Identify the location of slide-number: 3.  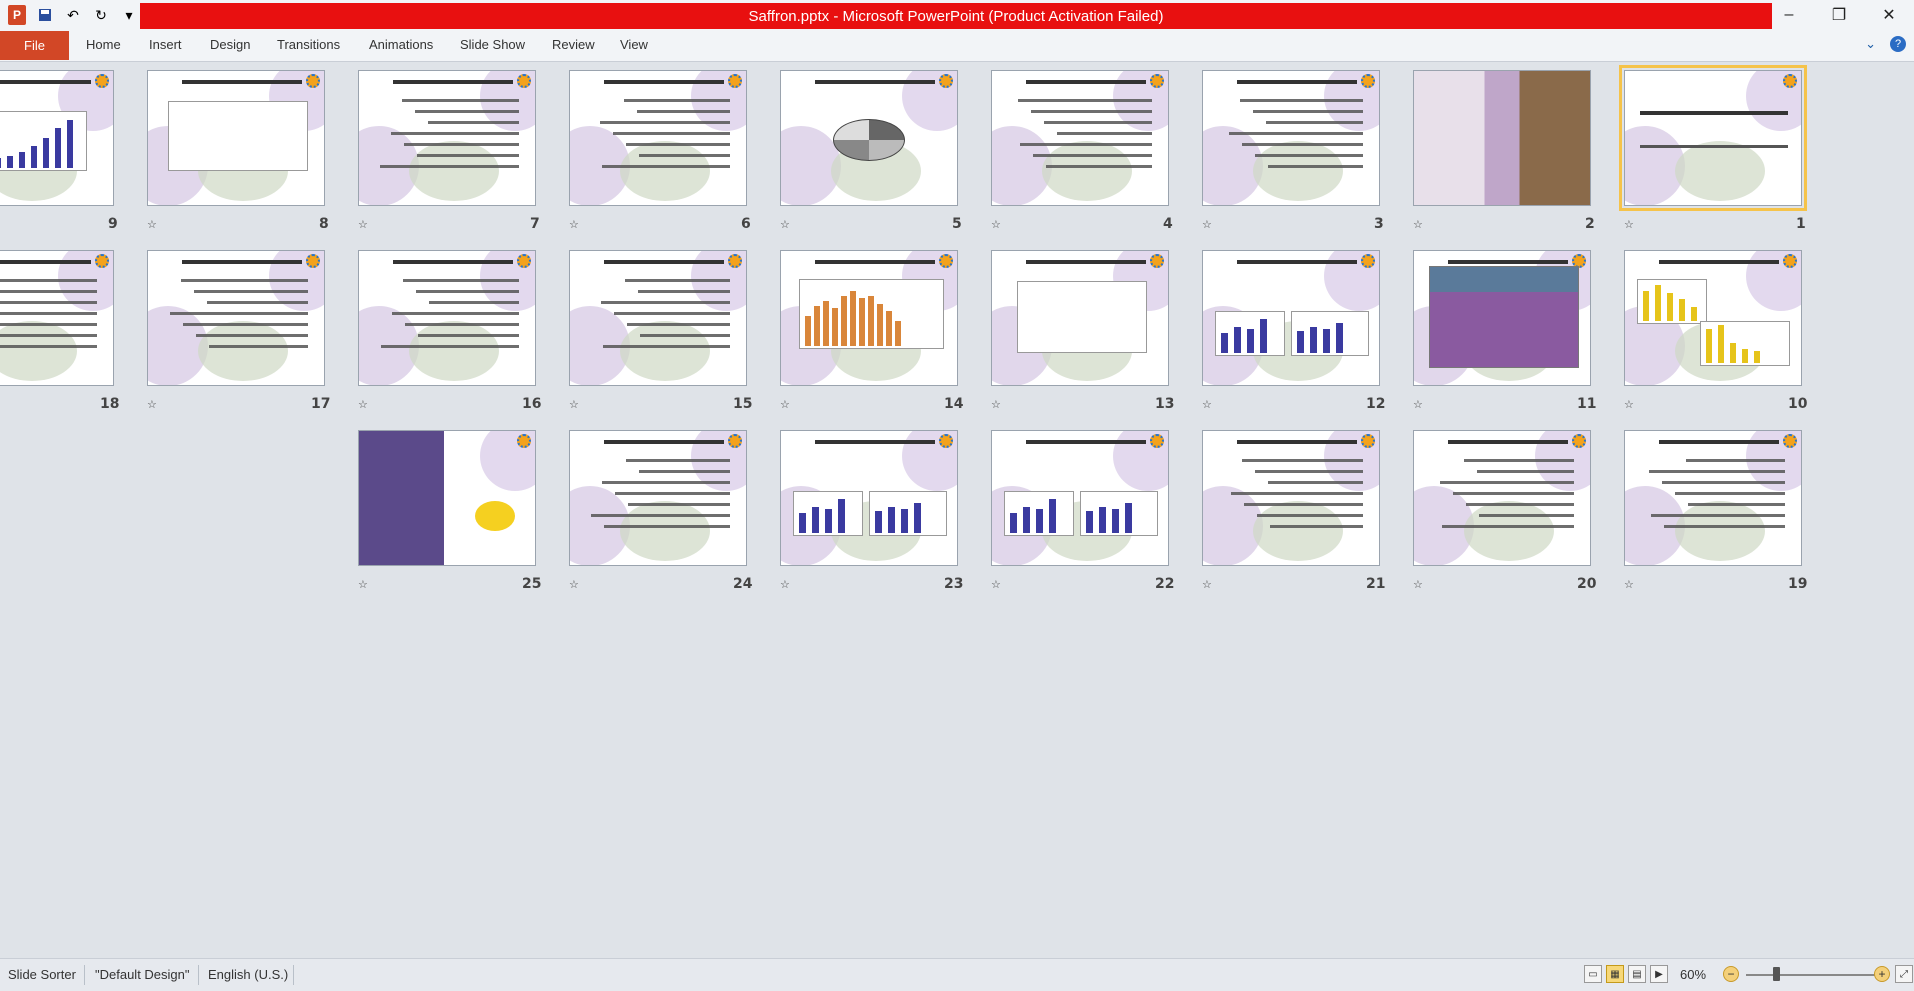
(1379, 224).